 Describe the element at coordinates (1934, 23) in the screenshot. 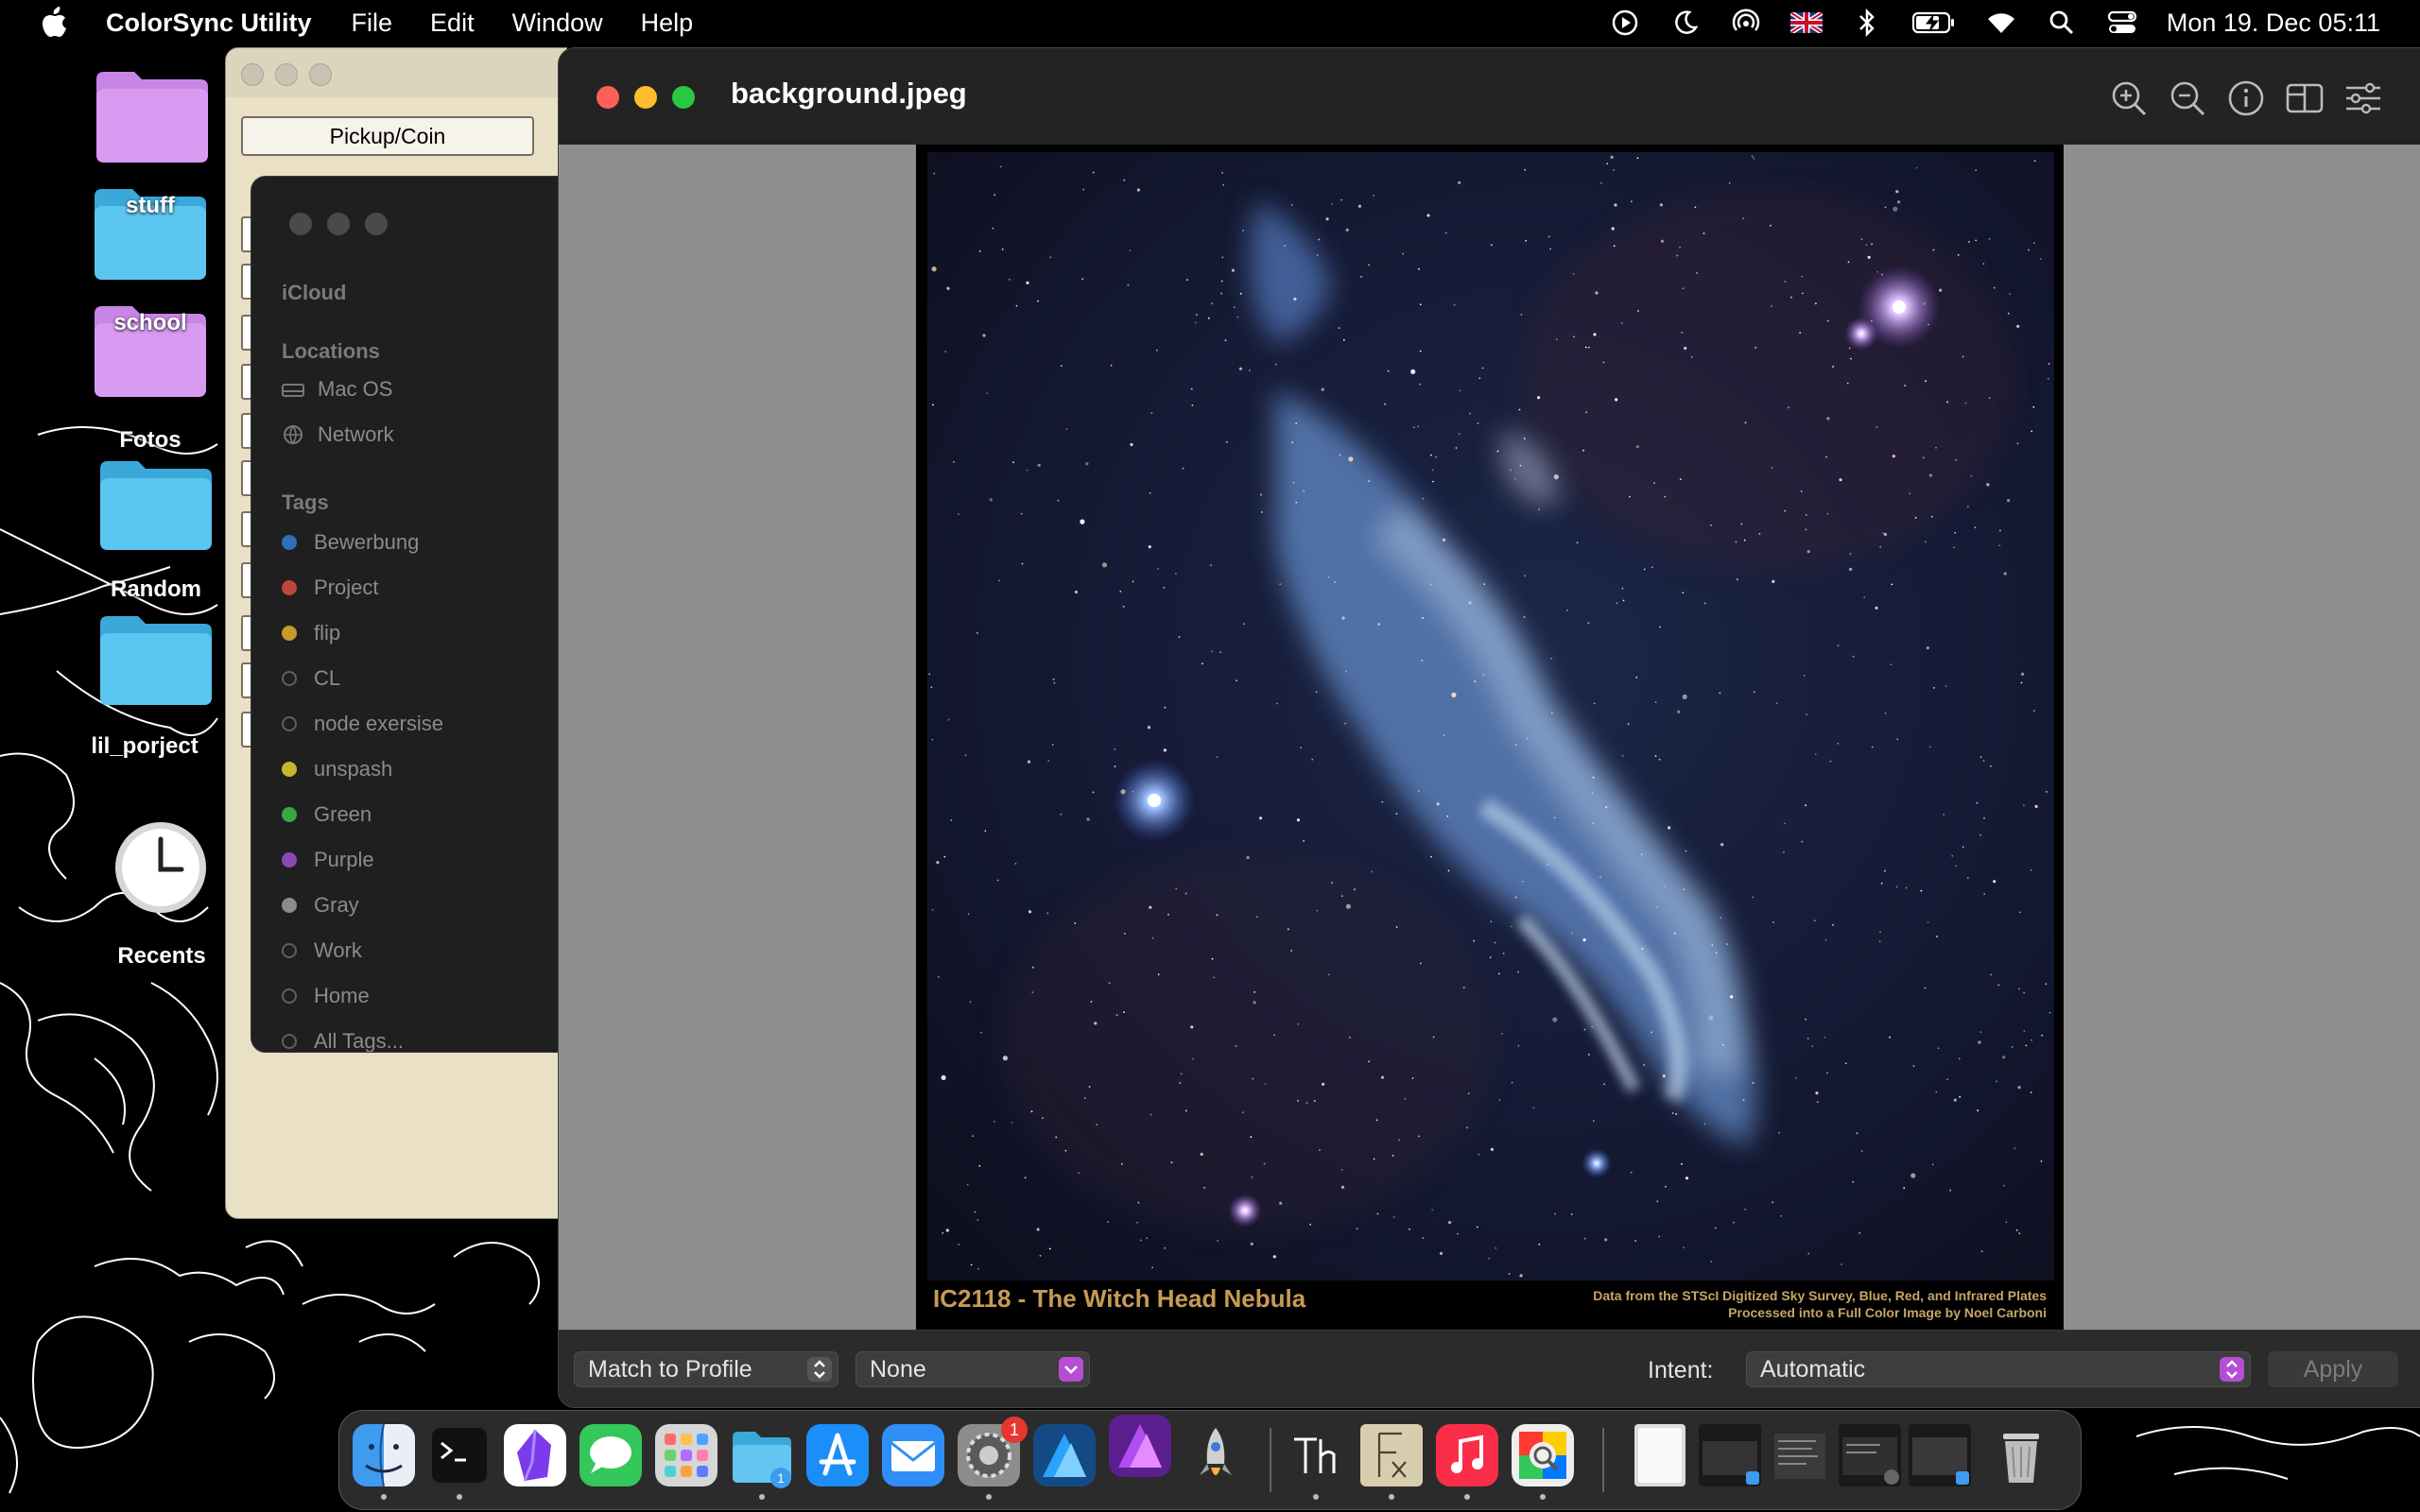

I see `battery-icon` at that location.